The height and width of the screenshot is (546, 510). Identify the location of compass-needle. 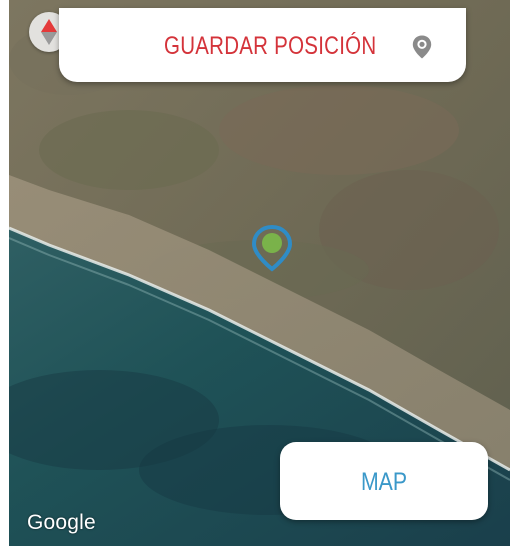
(49, 32).